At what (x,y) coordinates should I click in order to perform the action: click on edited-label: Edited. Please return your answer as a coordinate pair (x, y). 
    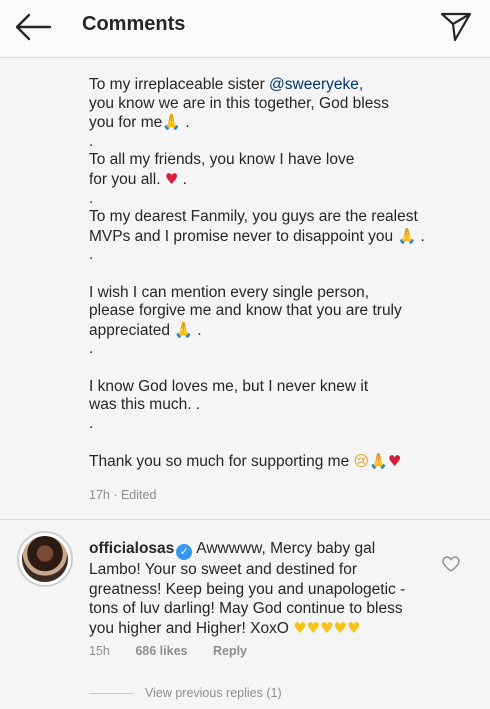
    Looking at the image, I should click on (138, 495).